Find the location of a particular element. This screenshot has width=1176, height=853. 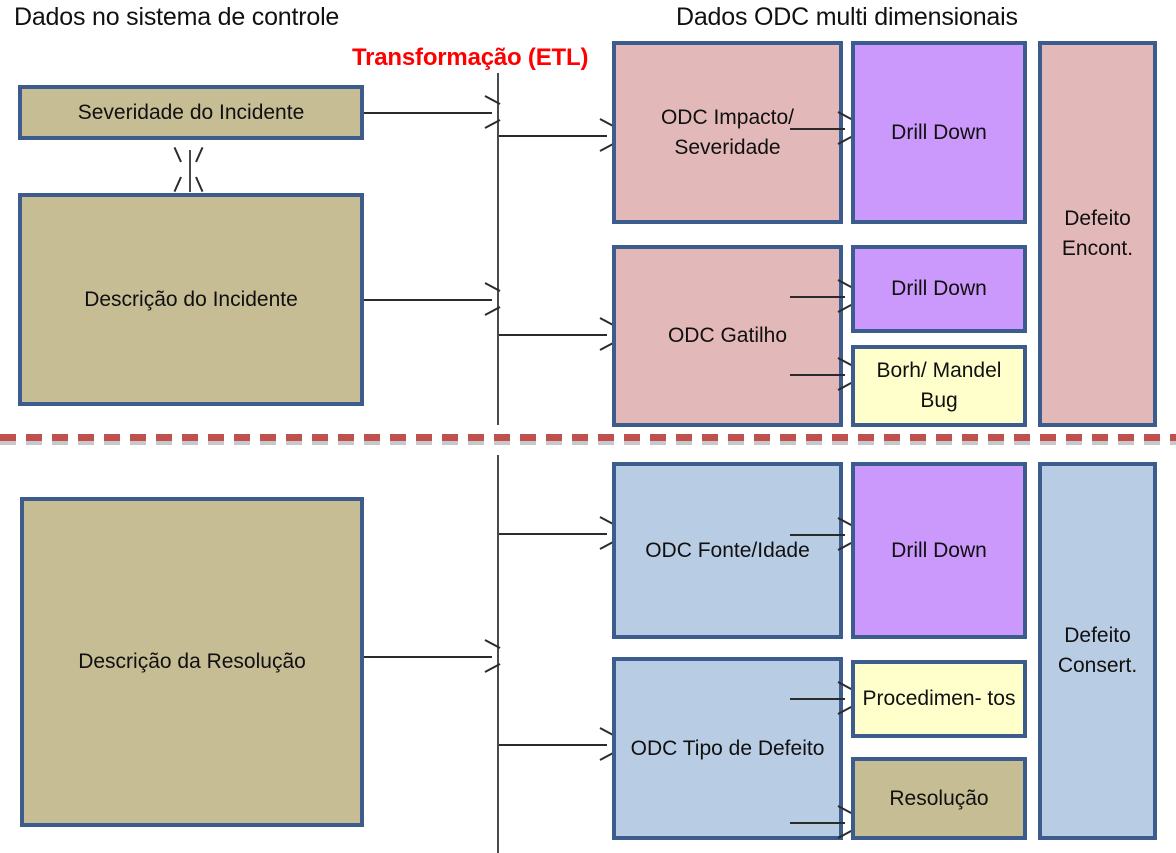

left-section-heading: Dados no sistema de controle is located at coordinates (177, 17).